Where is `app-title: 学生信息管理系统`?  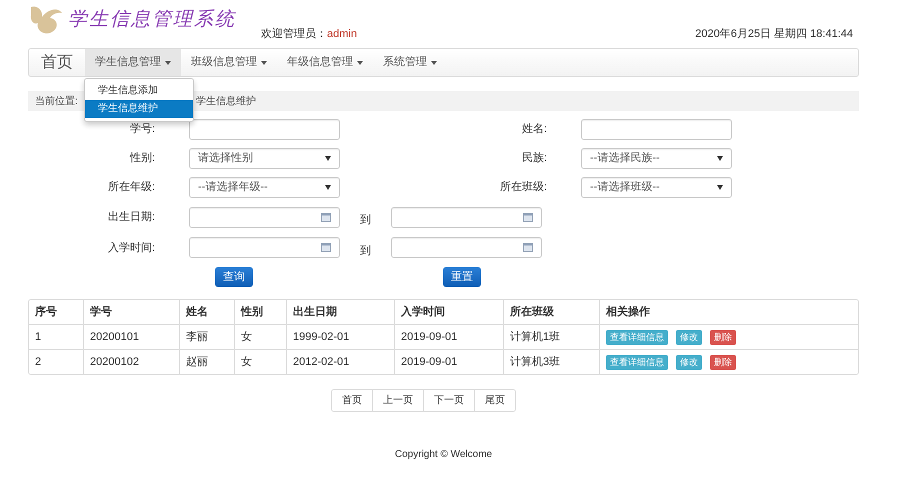
app-title: 学生信息管理系统 is located at coordinates (152, 19).